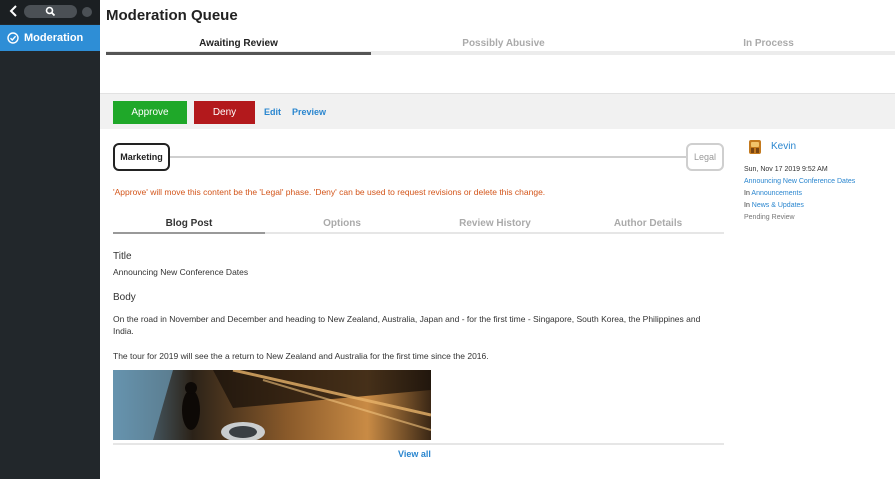 The height and width of the screenshot is (479, 895). I want to click on author-name-link: Kevin, so click(783, 146).